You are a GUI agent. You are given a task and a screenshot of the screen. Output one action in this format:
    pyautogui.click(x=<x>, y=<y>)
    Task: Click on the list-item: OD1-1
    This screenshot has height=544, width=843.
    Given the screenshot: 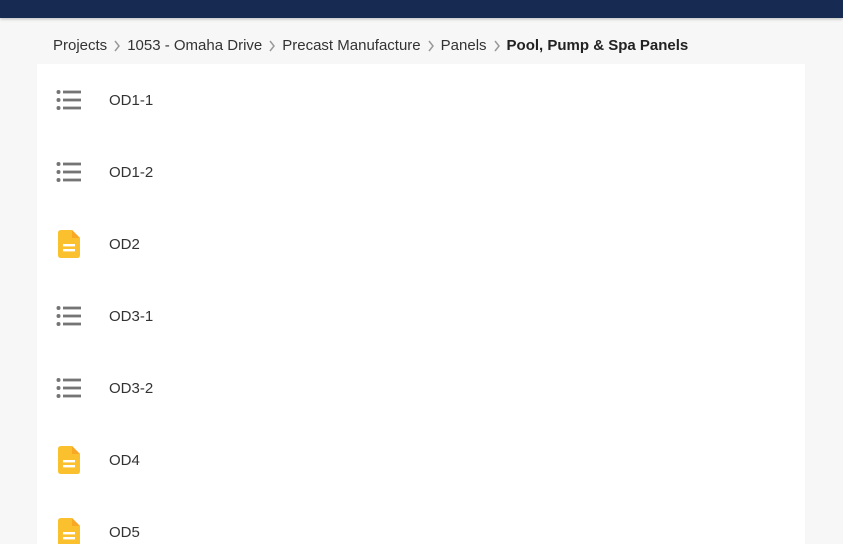 What is the action you would take?
    pyautogui.click(x=421, y=100)
    